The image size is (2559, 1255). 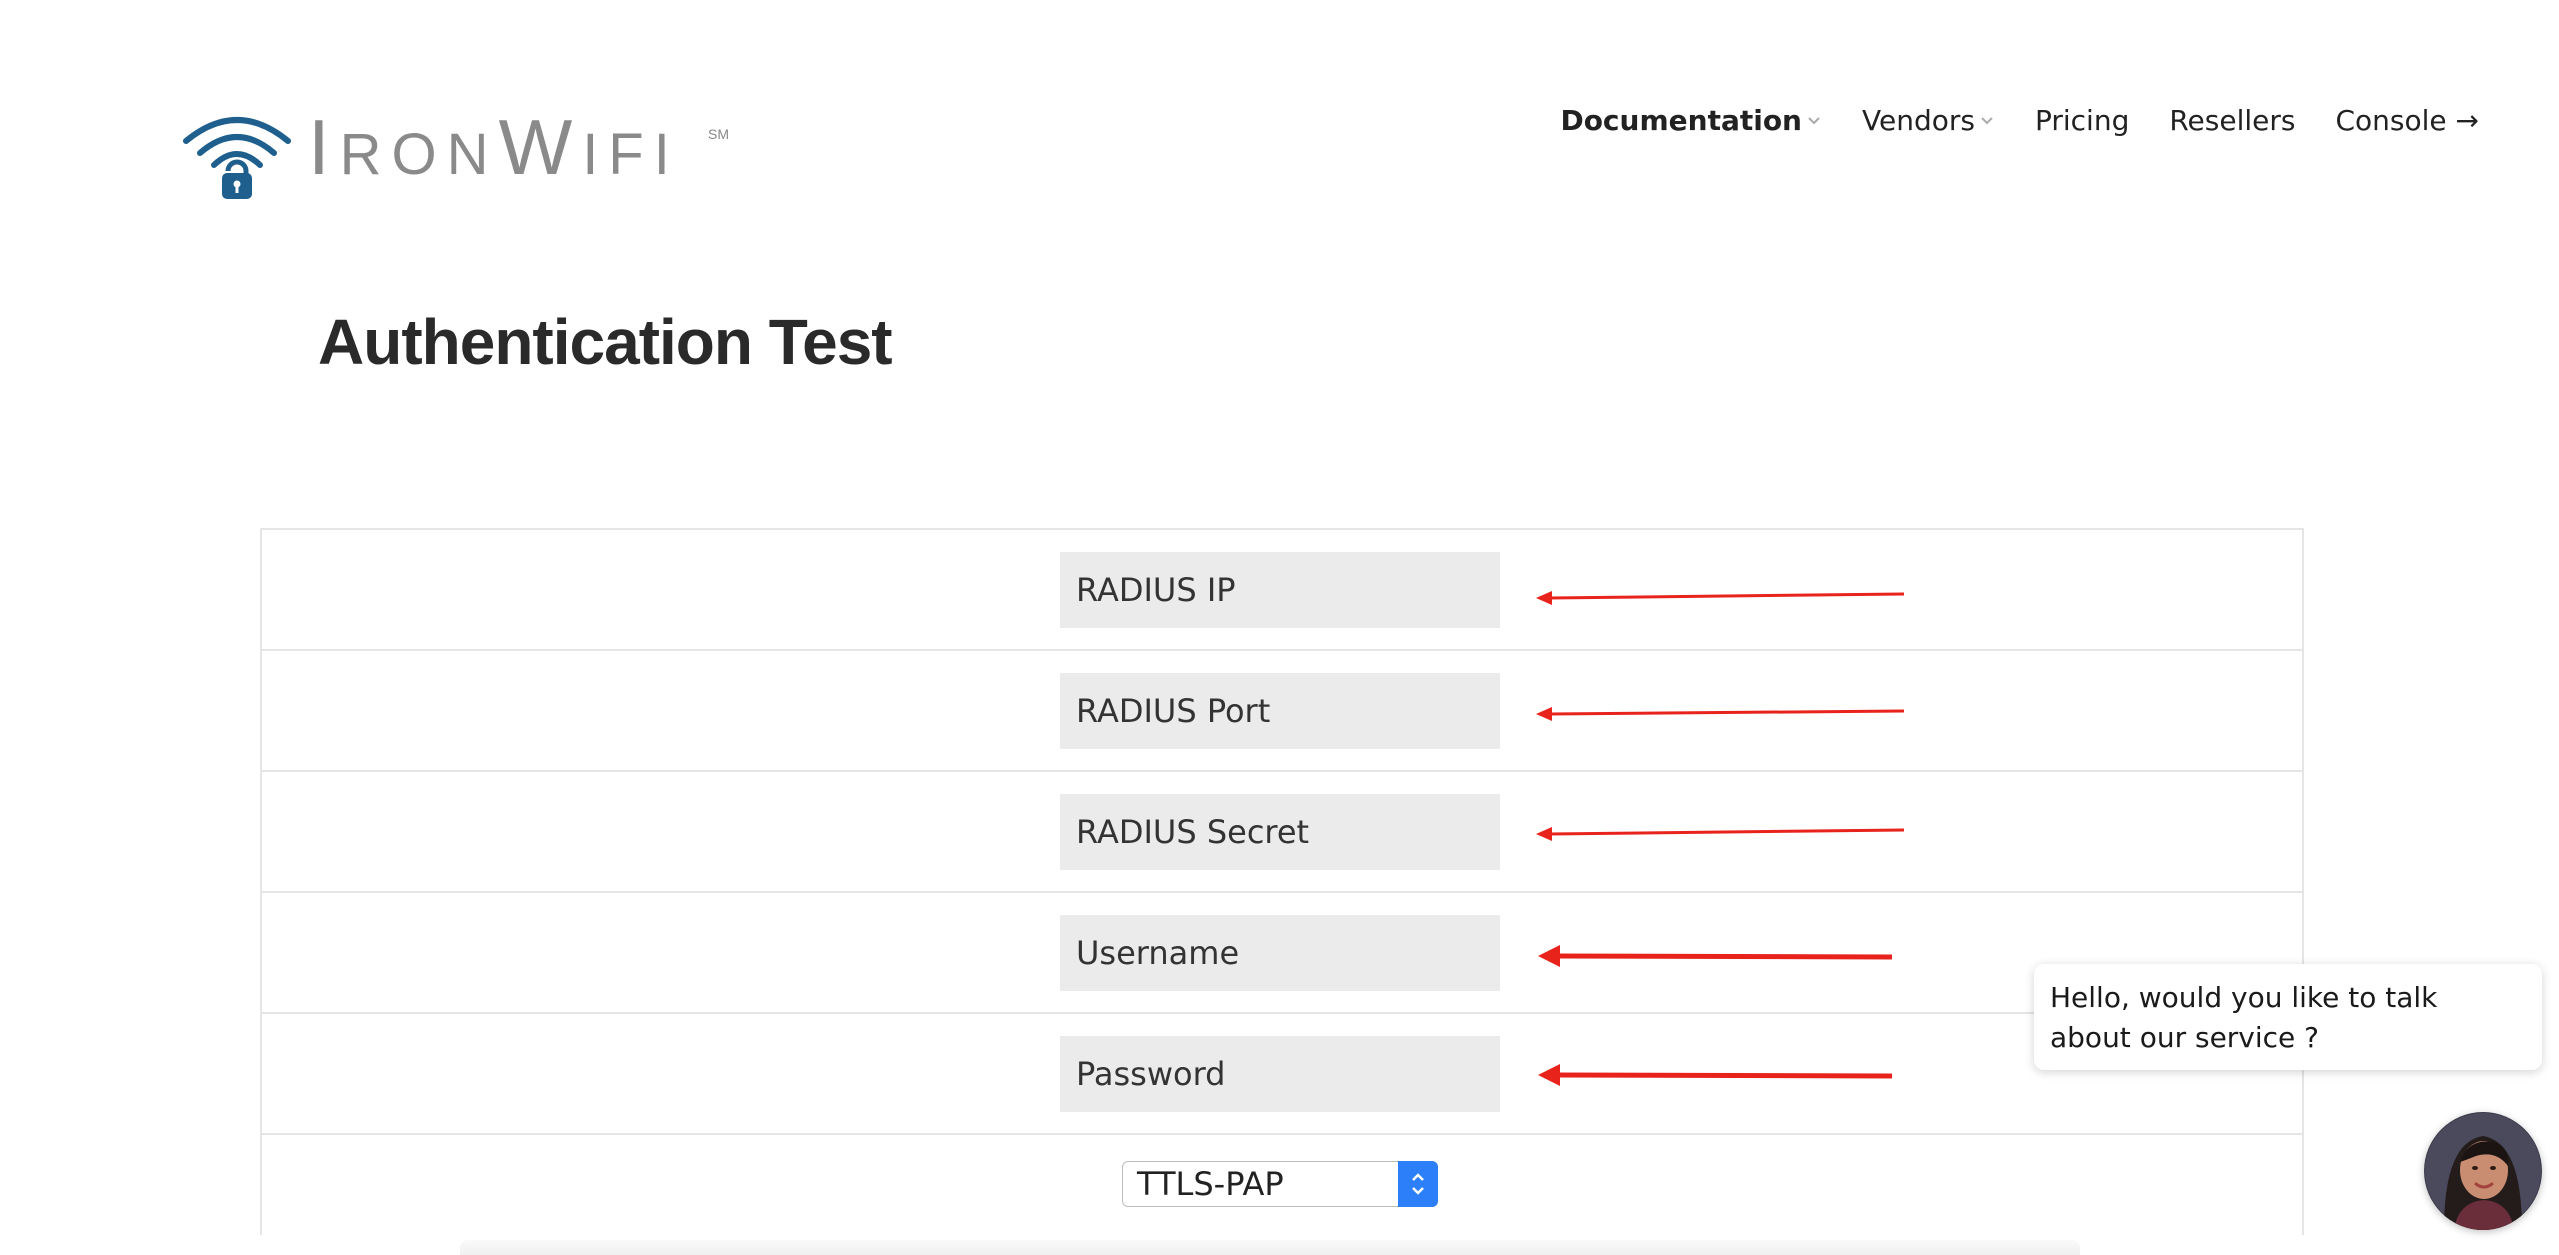 I want to click on wifi-lock-icon, so click(x=237, y=158).